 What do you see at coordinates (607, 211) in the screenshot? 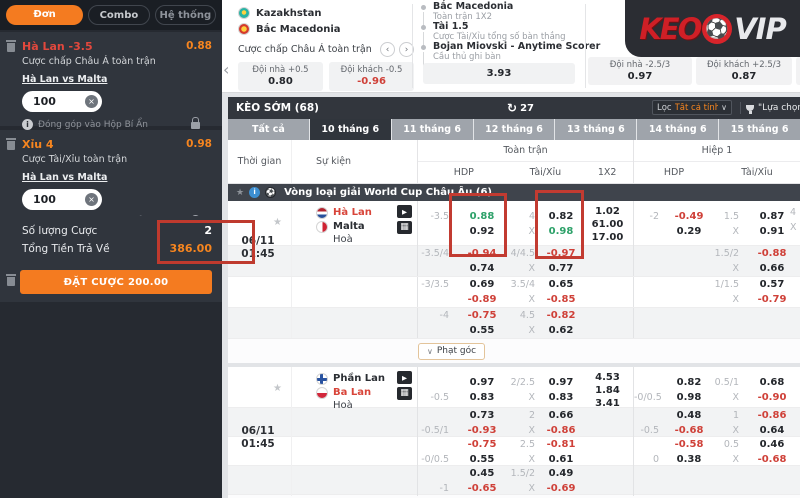
I see `odds-value: 1.02` at bounding box center [607, 211].